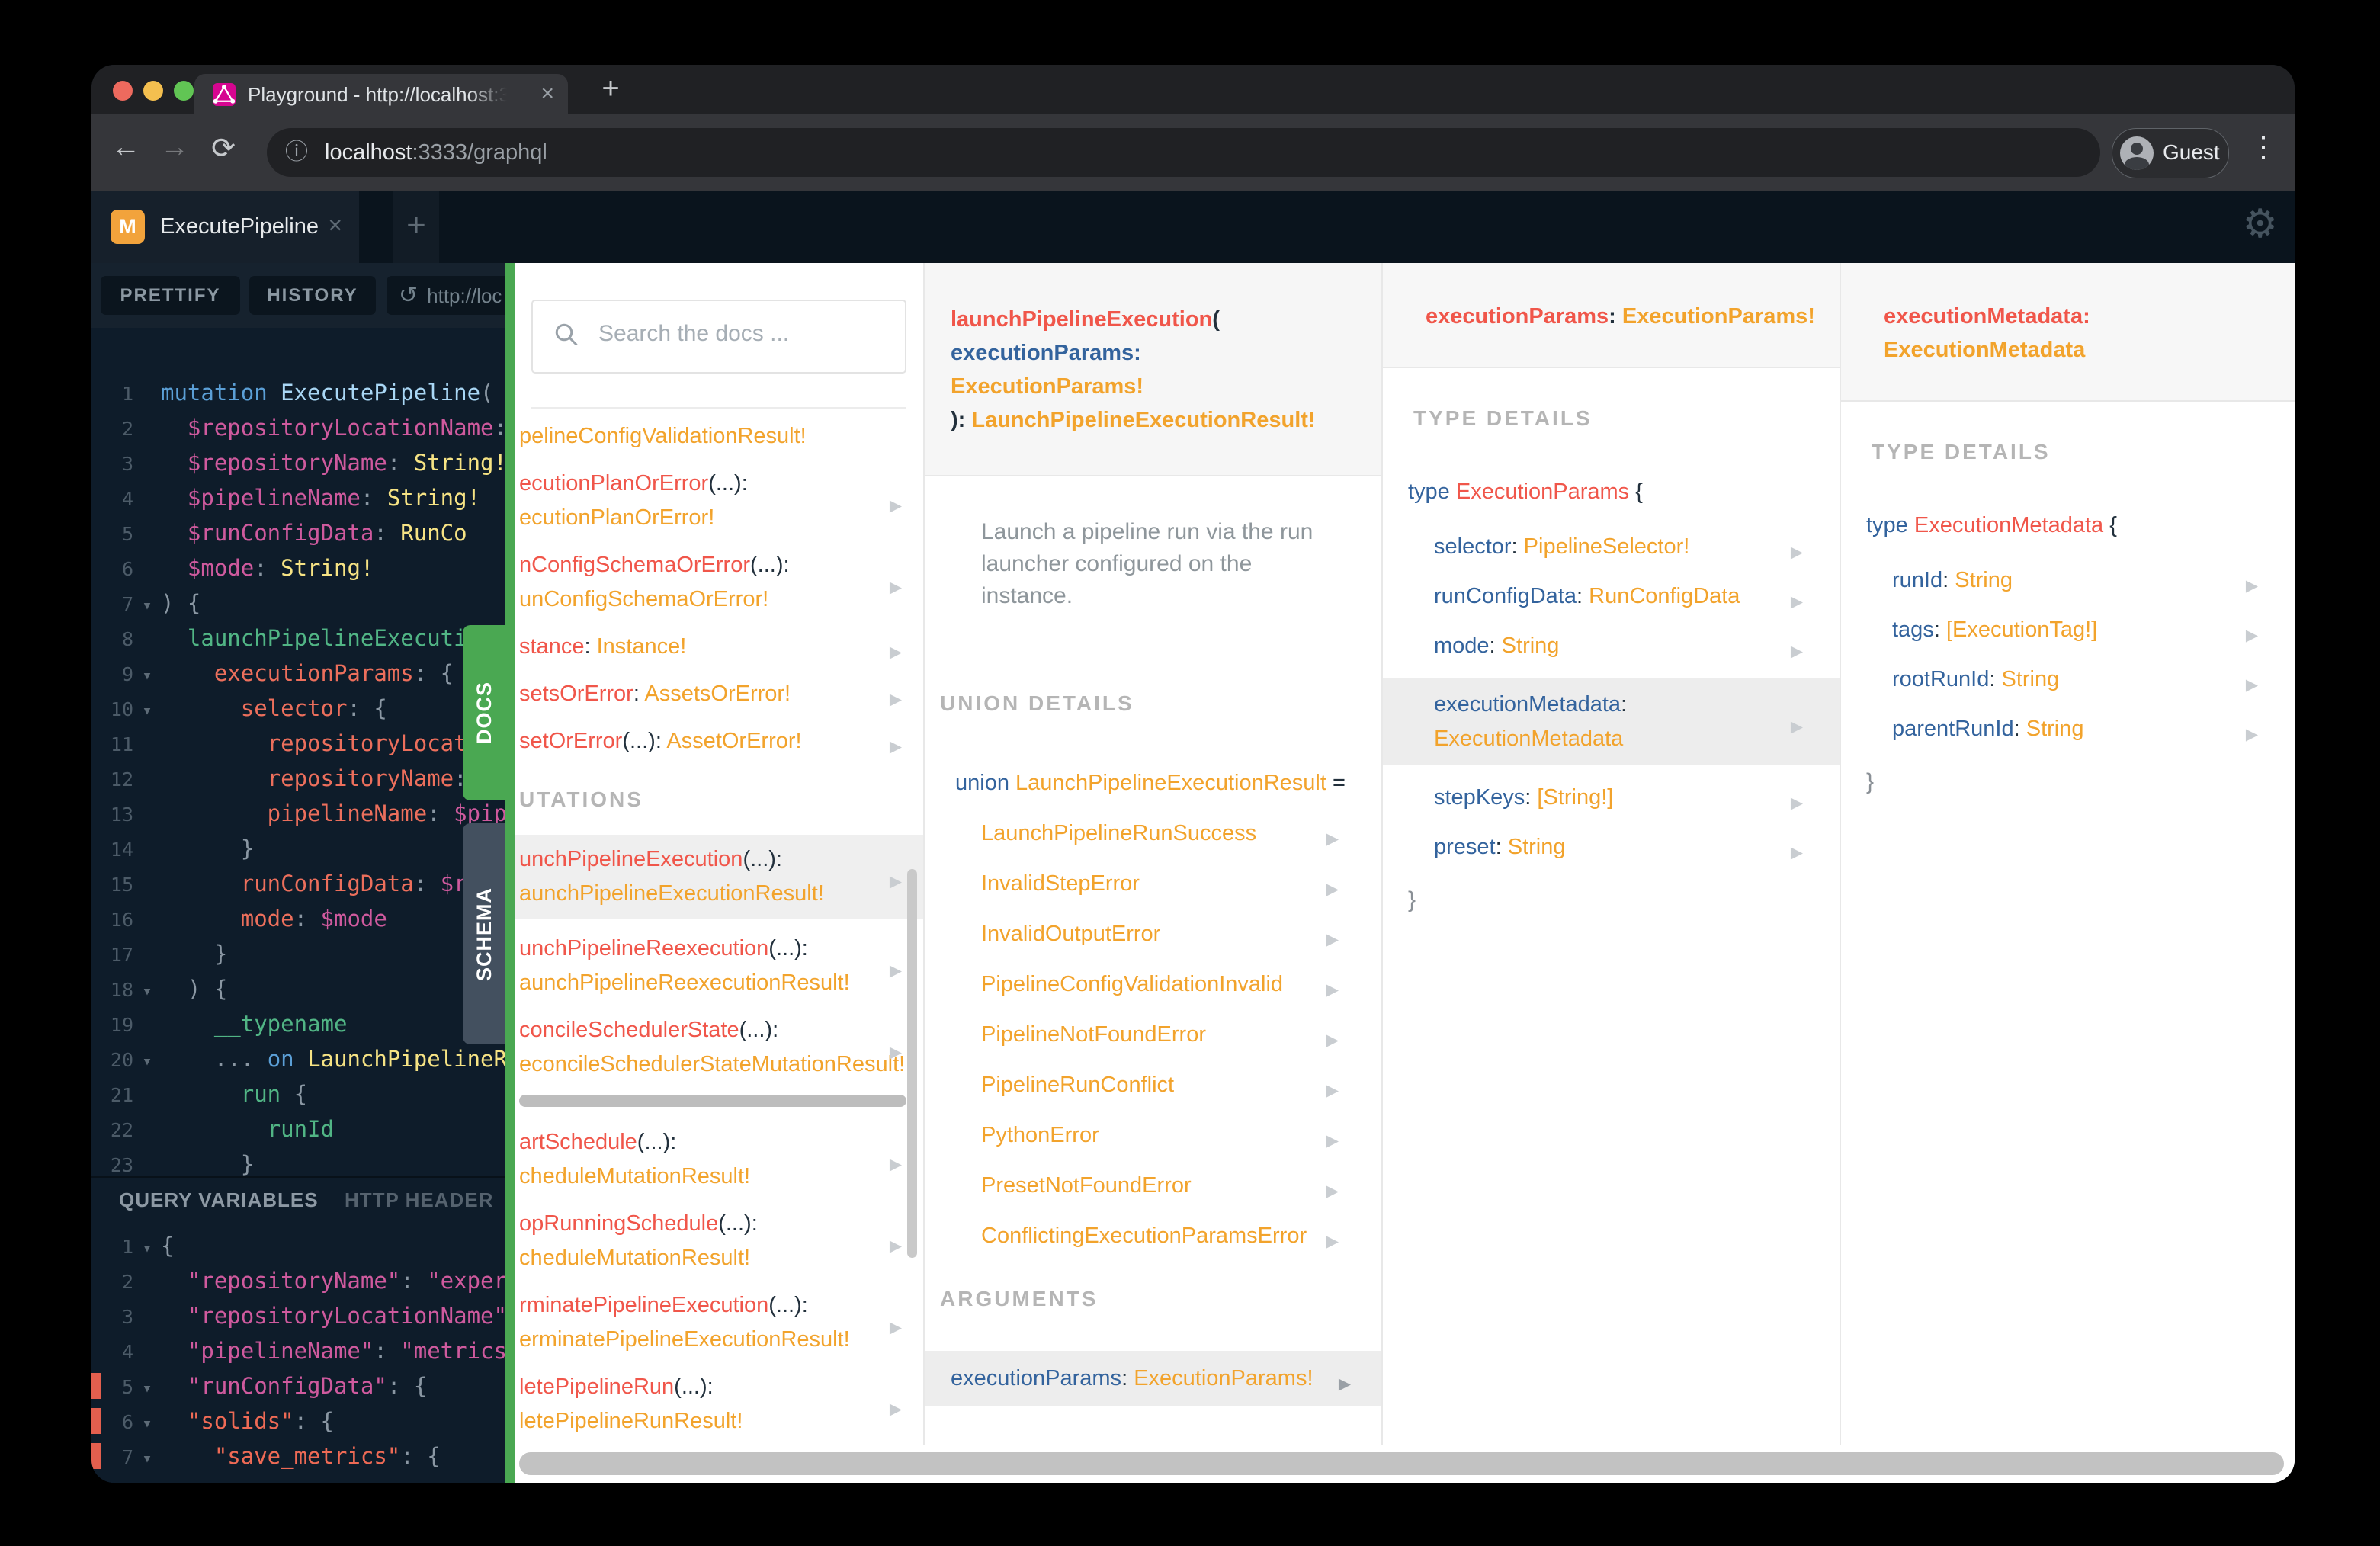 Image resolution: width=2380 pixels, height=1546 pixels. What do you see at coordinates (1611, 847) in the screenshot?
I see `doc-item: preset: String ▶` at bounding box center [1611, 847].